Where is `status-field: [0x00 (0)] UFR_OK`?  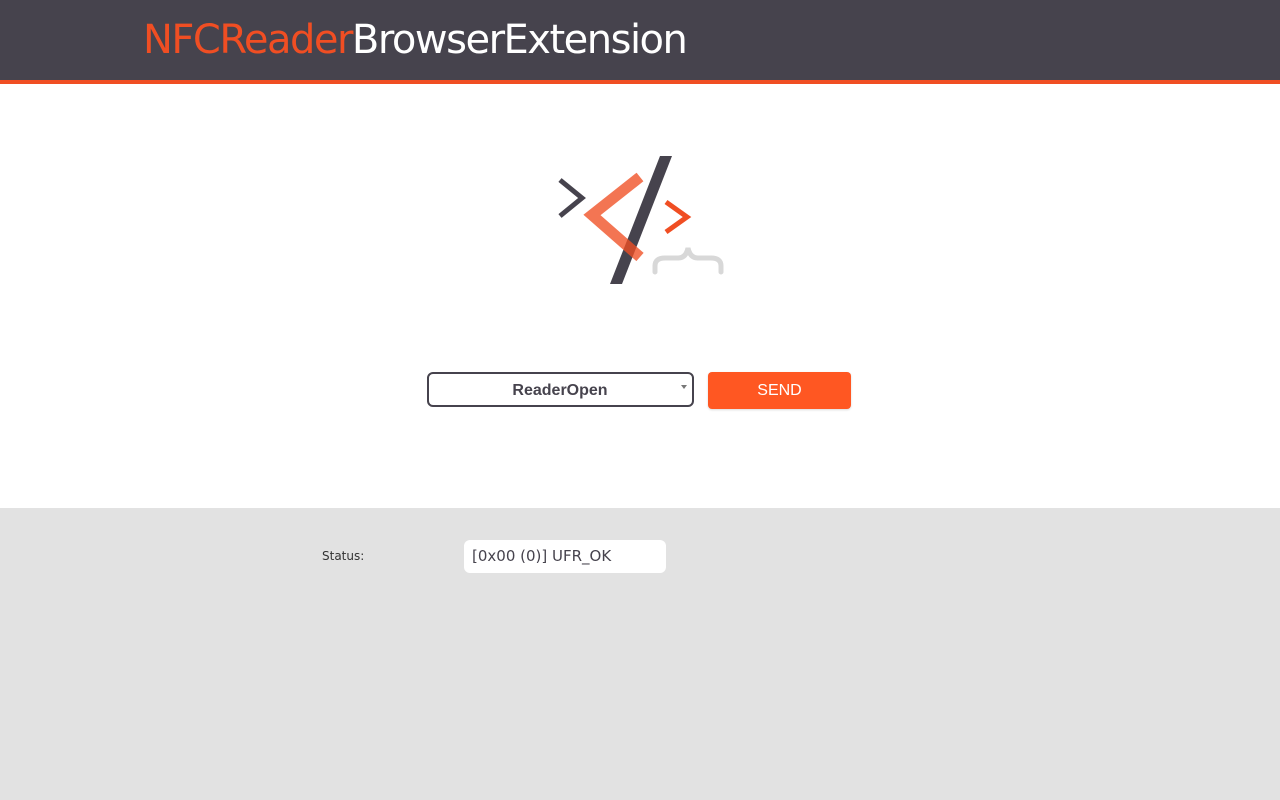
status-field: [0x00 (0)] UFR_OK is located at coordinates (565, 556).